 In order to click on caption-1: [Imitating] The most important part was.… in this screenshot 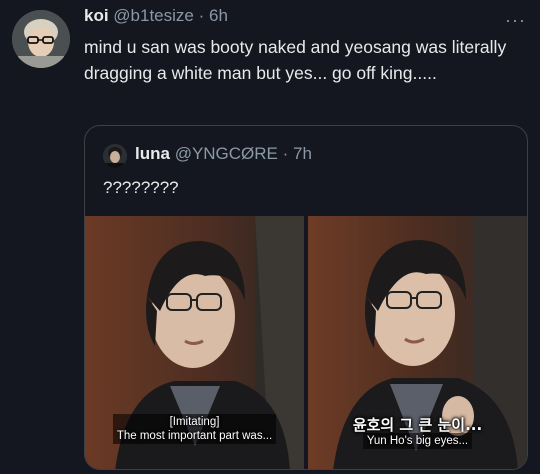, I will do `click(194, 429)`.